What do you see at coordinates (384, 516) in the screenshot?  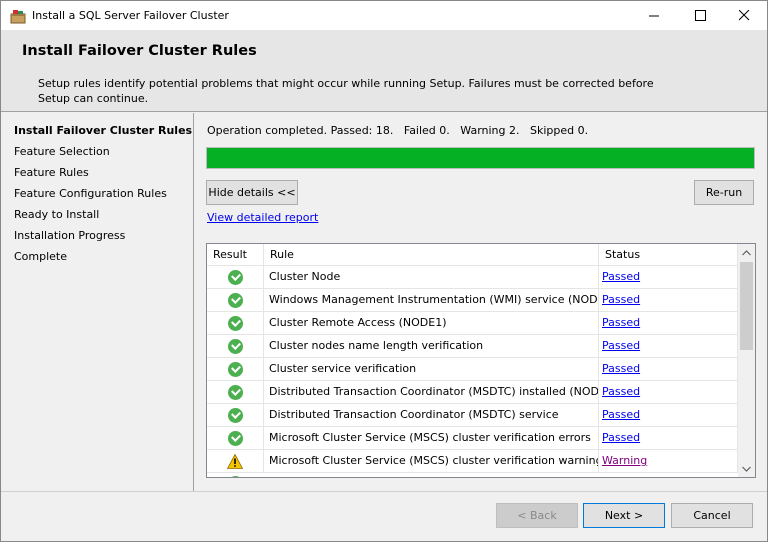 I see `footer-bar: < Back Next > Cancel` at bounding box center [384, 516].